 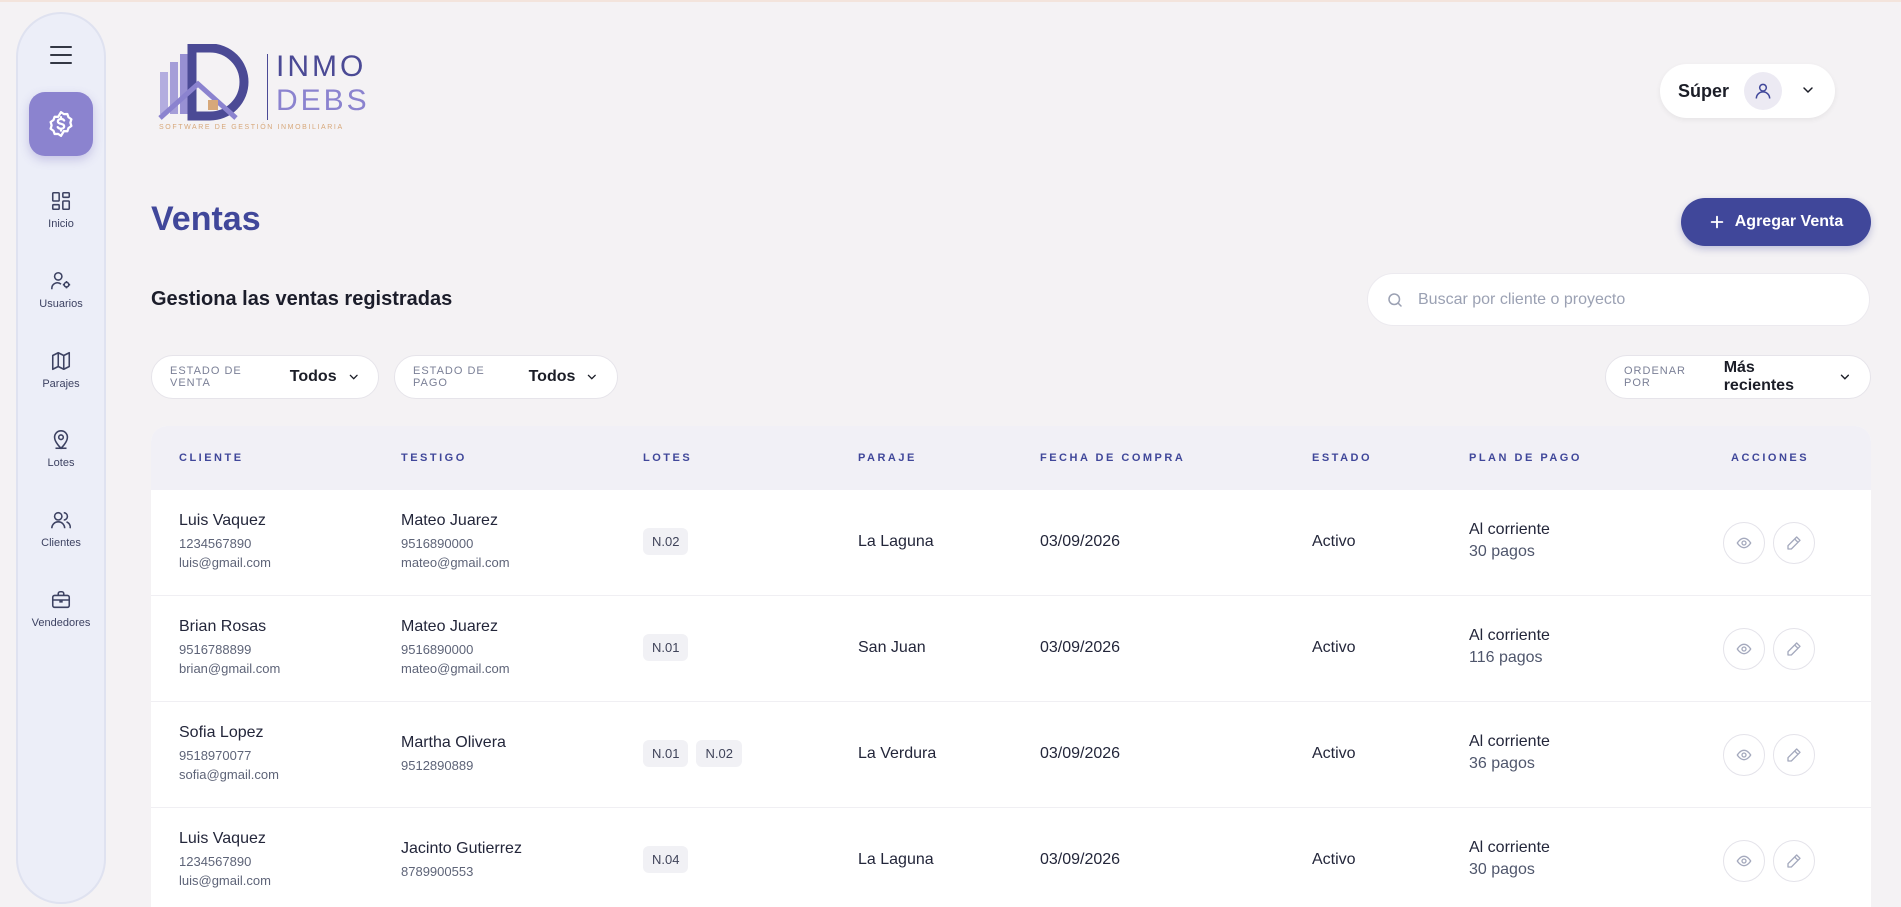 I want to click on page-title: Ventas, so click(x=206, y=219).